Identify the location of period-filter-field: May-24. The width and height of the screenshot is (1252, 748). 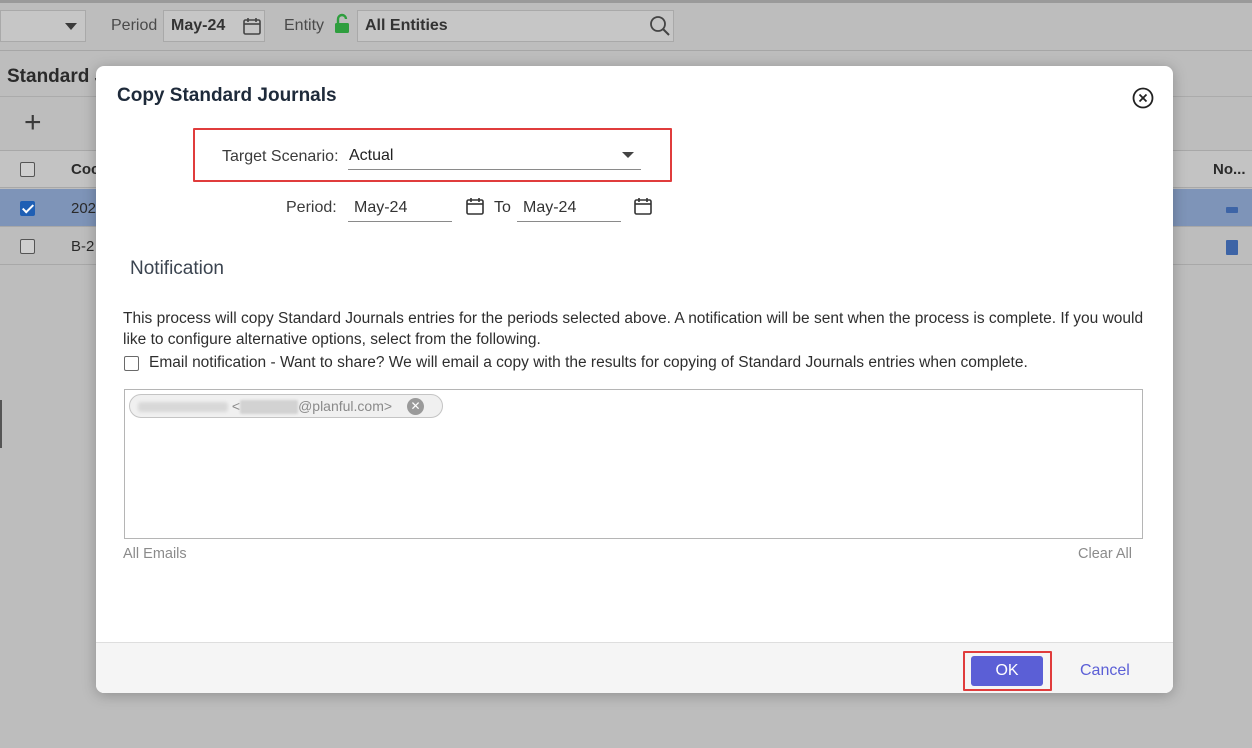
(214, 26).